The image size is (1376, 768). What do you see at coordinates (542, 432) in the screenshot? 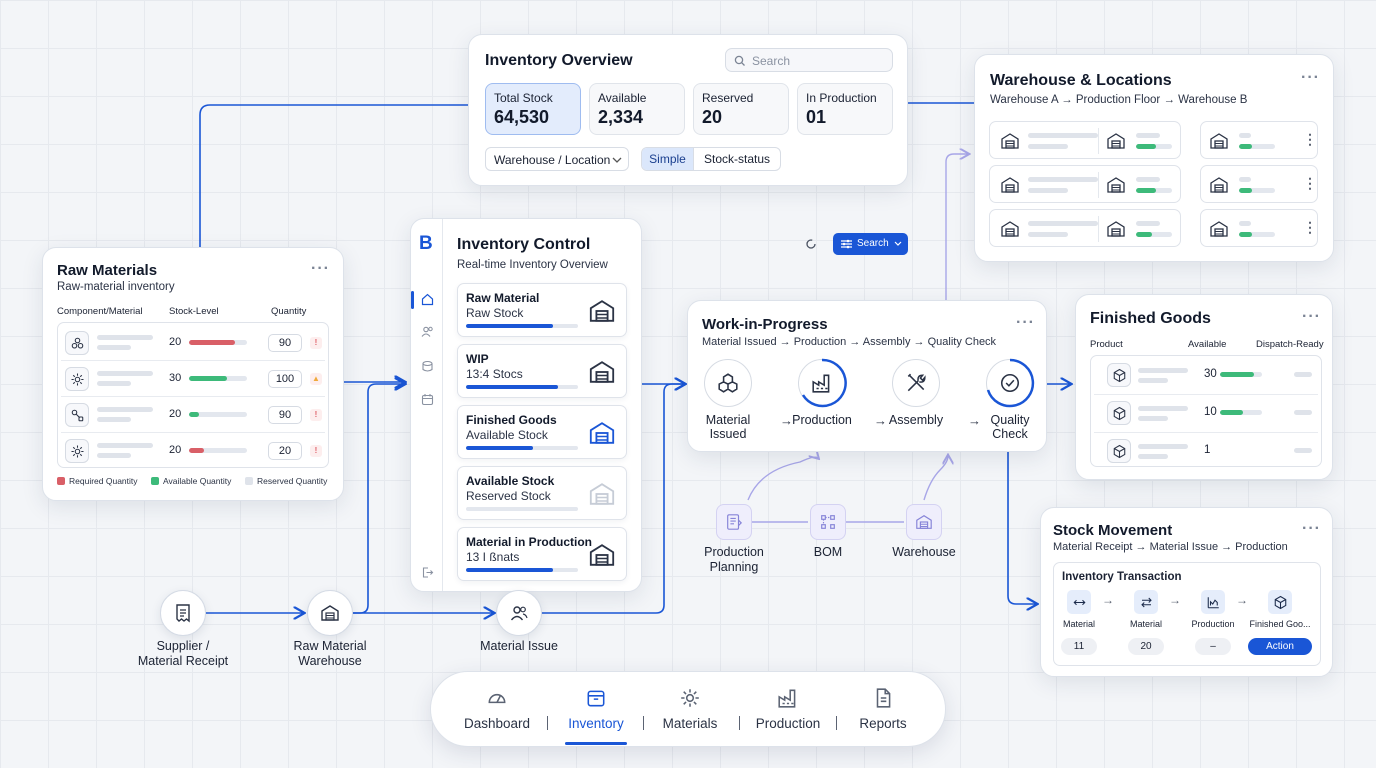
I see `control-item: Finished Goods Available Stock` at bounding box center [542, 432].